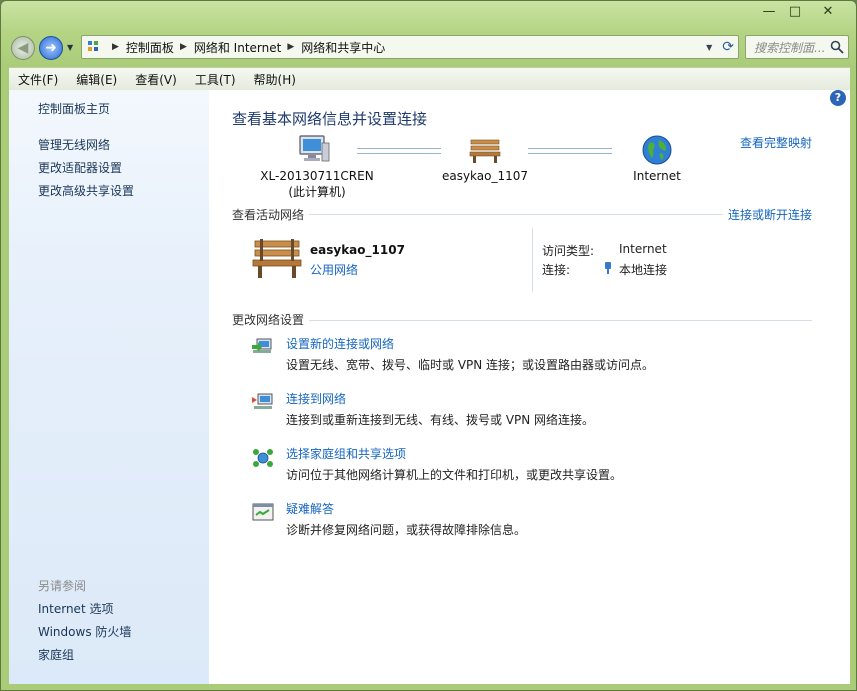  What do you see at coordinates (346, 453) in the screenshot?
I see `task-homegroup-sharing: 选择家庭组和共享选项` at bounding box center [346, 453].